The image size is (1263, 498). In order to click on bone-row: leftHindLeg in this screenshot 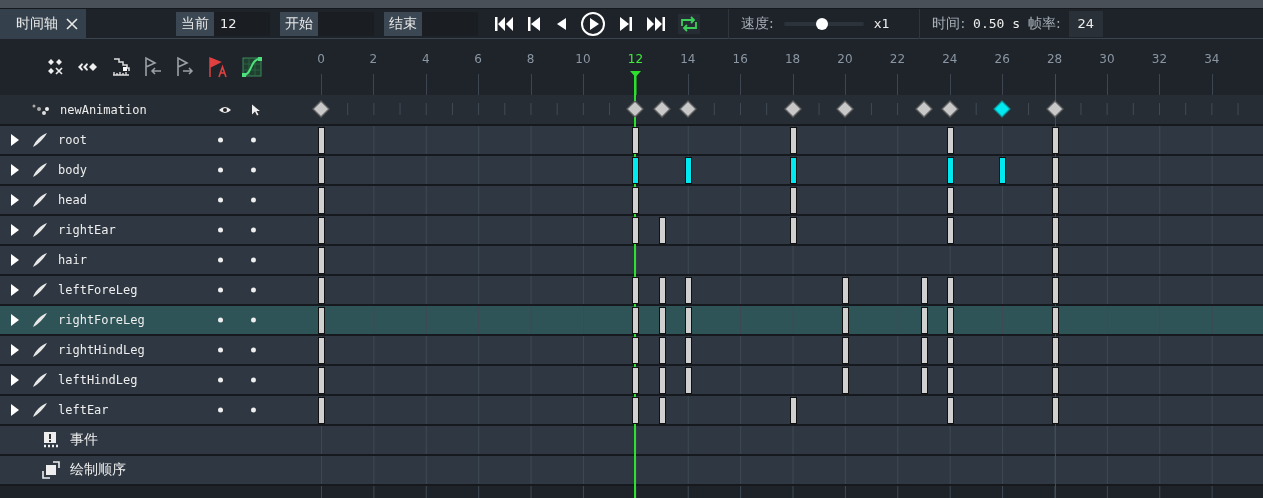, I will do `click(631, 381)`.